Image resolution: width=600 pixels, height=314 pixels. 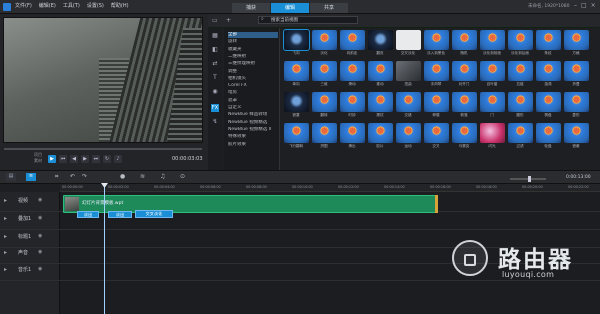 I want to click on clip-mode-label: 素材, so click(x=38, y=161).